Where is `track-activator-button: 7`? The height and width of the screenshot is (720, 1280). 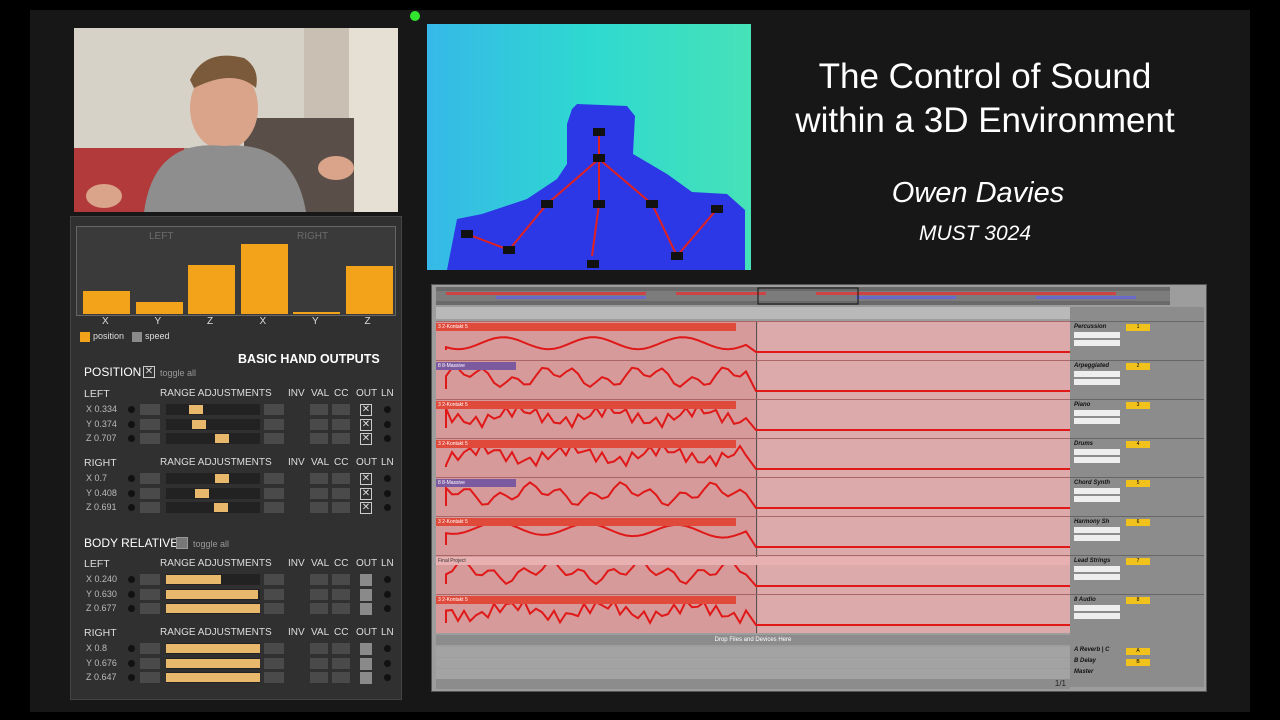
track-activator-button: 7 is located at coordinates (1138, 561).